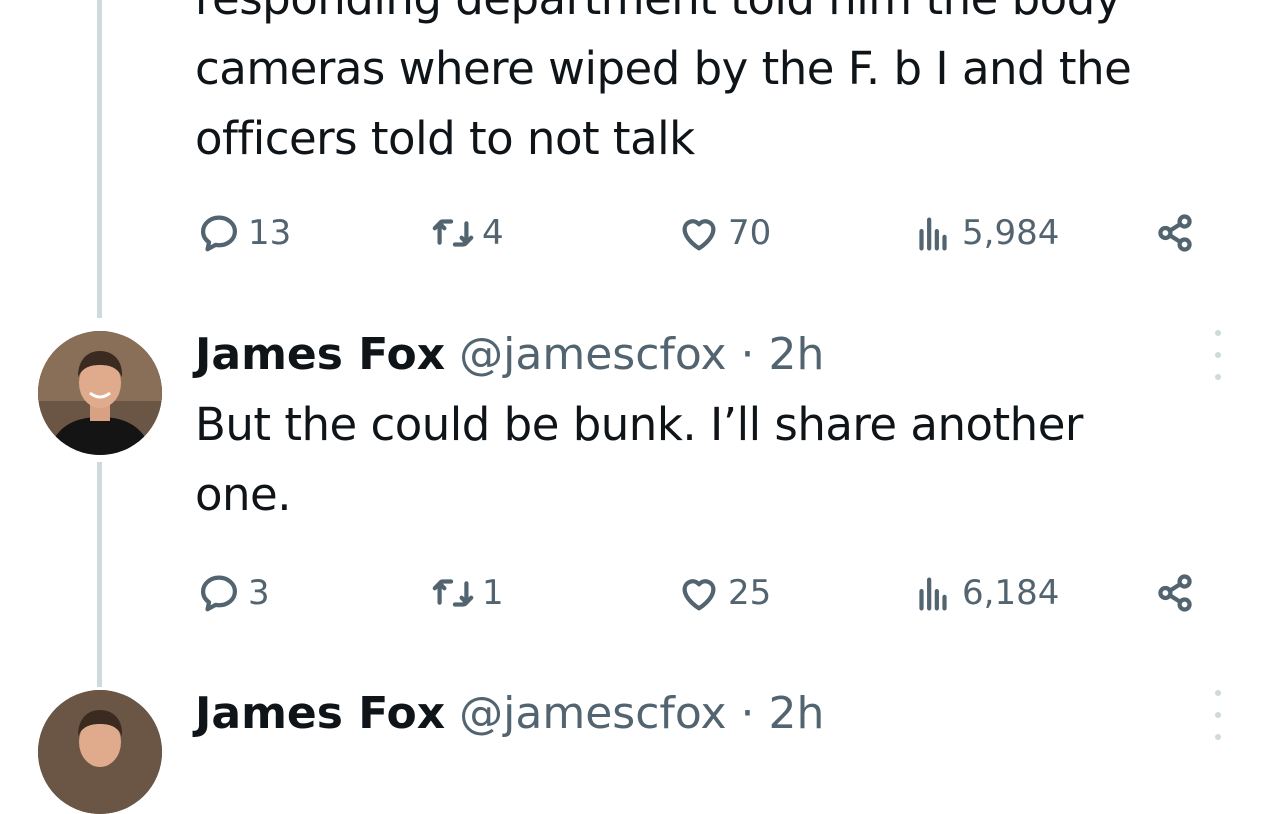 The width and height of the screenshot is (1280, 814). I want to click on like-count: 70, so click(750, 233).